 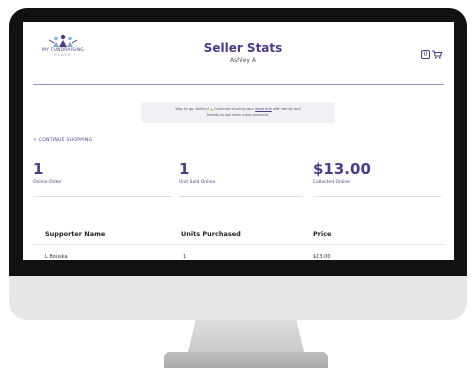 I want to click on cart-count-badge: 0, so click(x=425, y=54).